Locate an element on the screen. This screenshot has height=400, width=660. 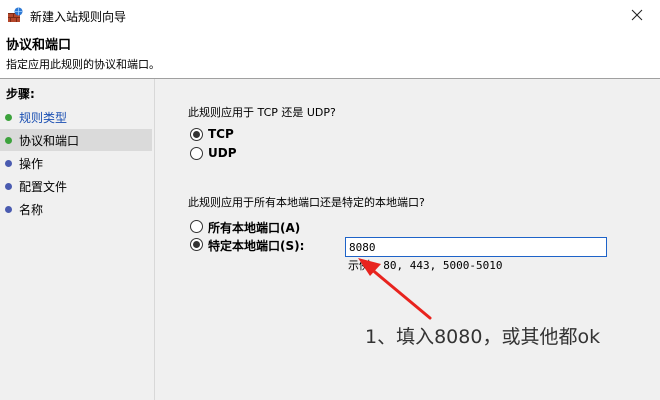
firewall-icon is located at coordinates (15, 15).